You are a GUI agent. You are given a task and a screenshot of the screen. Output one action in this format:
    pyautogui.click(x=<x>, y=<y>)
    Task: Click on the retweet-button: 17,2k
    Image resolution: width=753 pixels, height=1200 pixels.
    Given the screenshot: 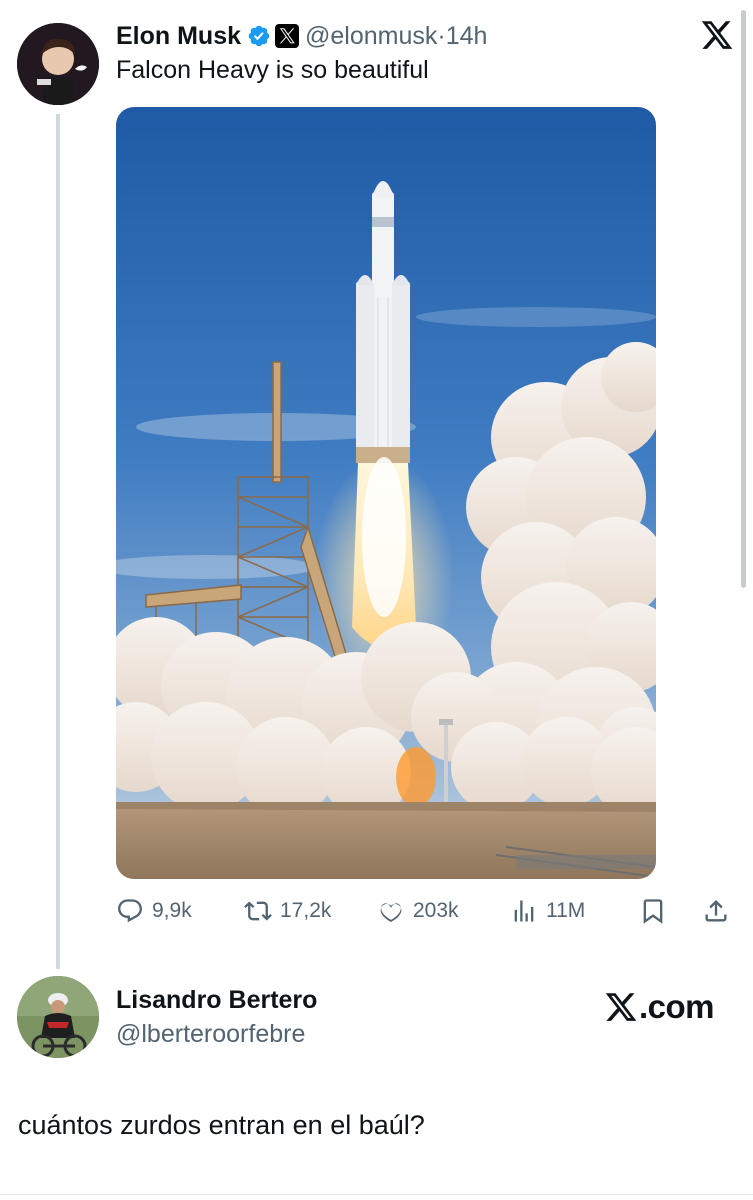 What is the action you would take?
    pyautogui.click(x=287, y=911)
    